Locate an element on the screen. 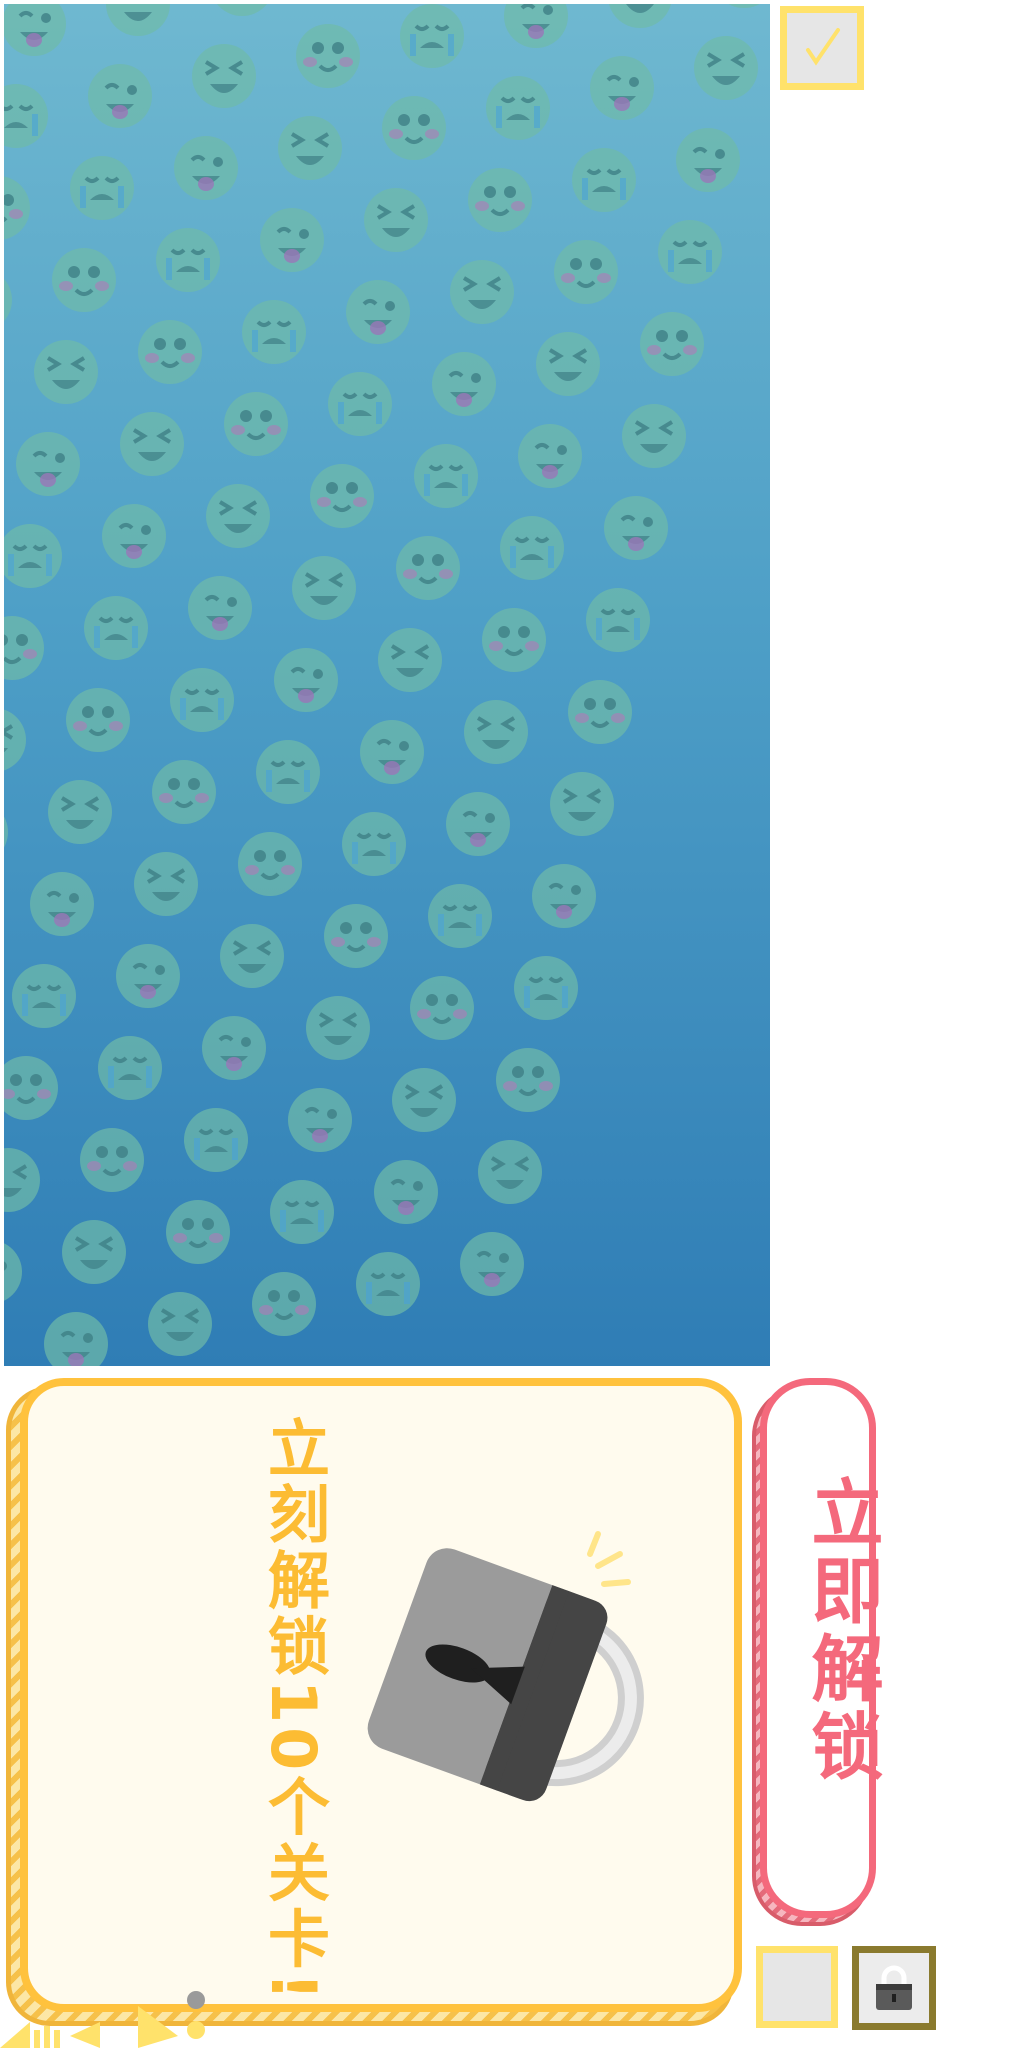 This screenshot has height=2048, width=1024. check-icon is located at coordinates (823, 47).